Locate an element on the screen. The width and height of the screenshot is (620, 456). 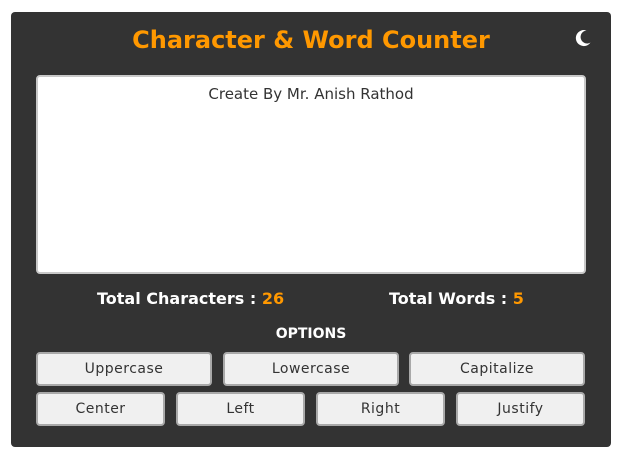
total-words-stat: Total Words : 5 is located at coordinates (456, 299).